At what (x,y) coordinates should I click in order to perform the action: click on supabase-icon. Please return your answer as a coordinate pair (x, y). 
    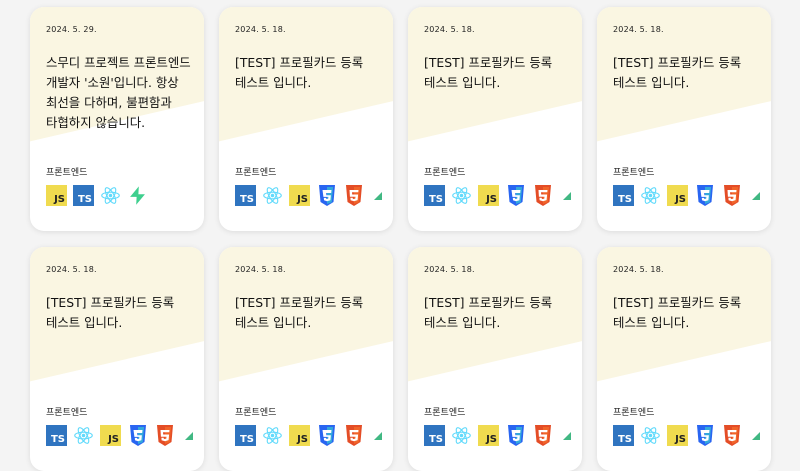
    Looking at the image, I should click on (137, 195).